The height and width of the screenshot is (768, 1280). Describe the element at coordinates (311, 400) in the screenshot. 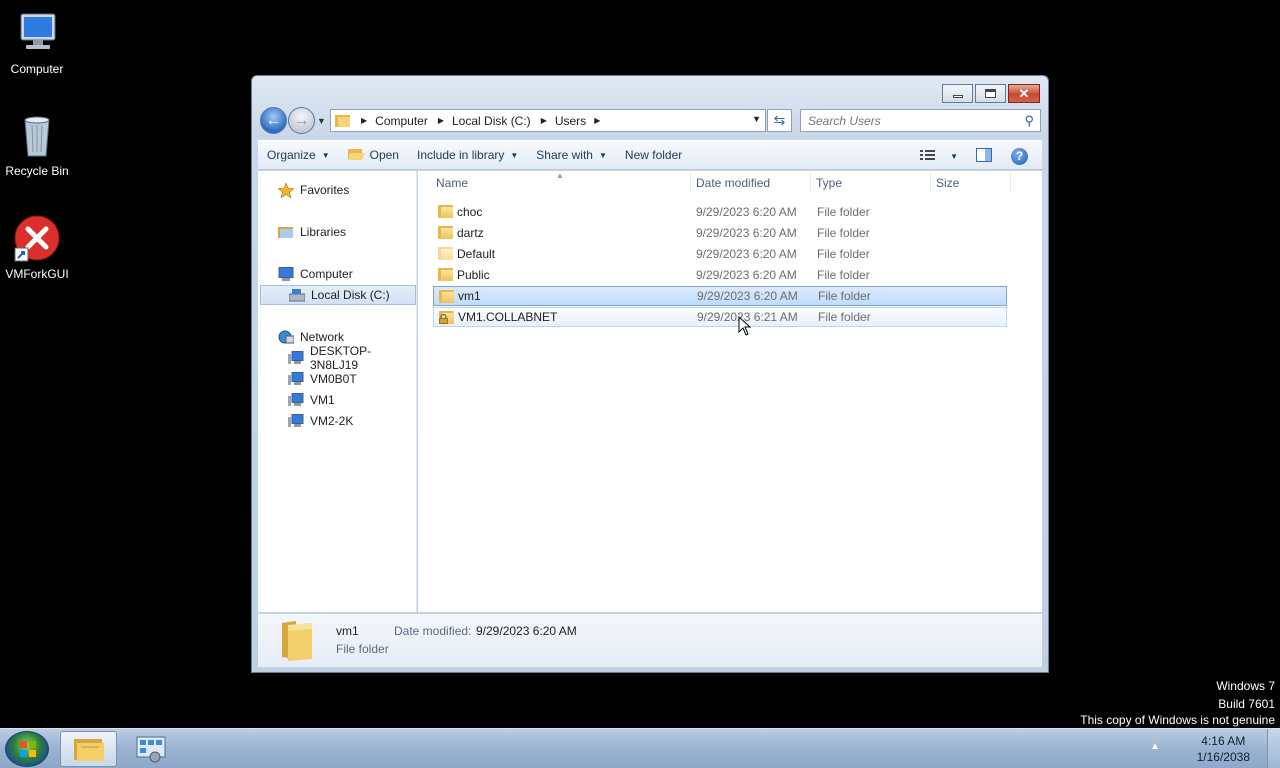

I see `nav-item-network-computer: VM1` at that location.